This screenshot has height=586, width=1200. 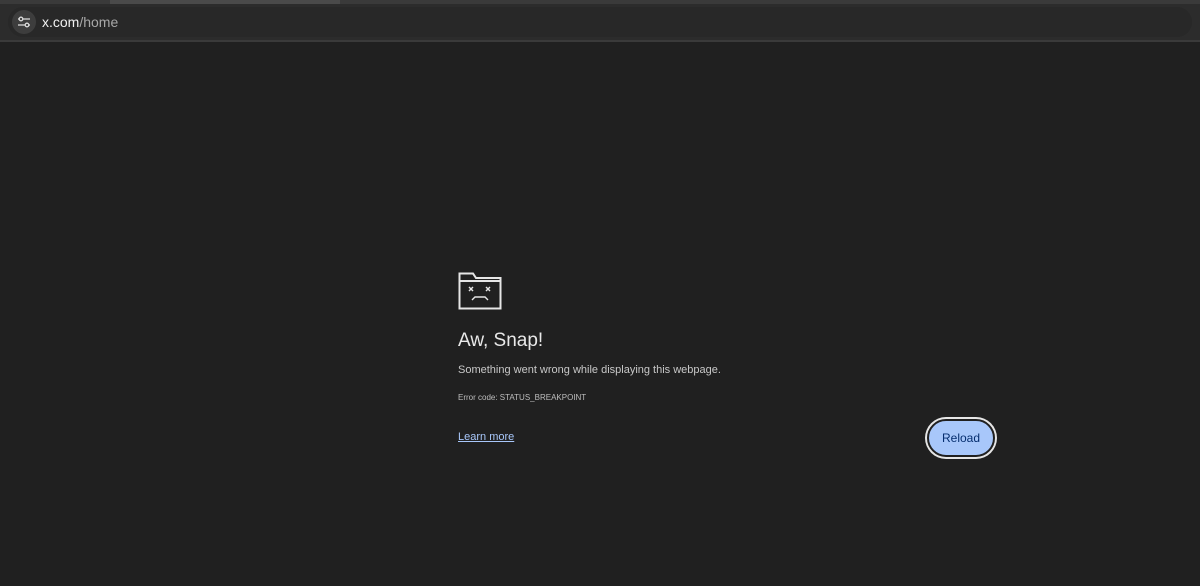 I want to click on reload-button: Reload, so click(x=961, y=438).